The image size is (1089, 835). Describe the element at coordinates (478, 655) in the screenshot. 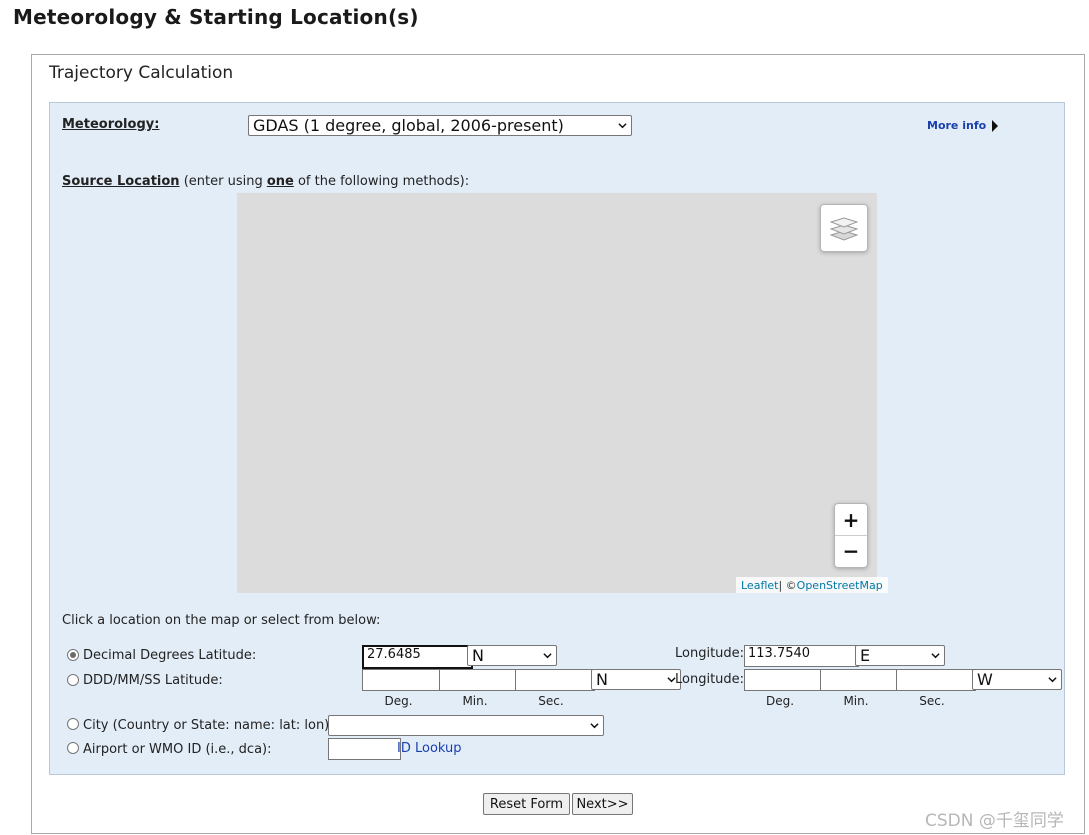

I see `decimal-lat-dir-value: N` at that location.